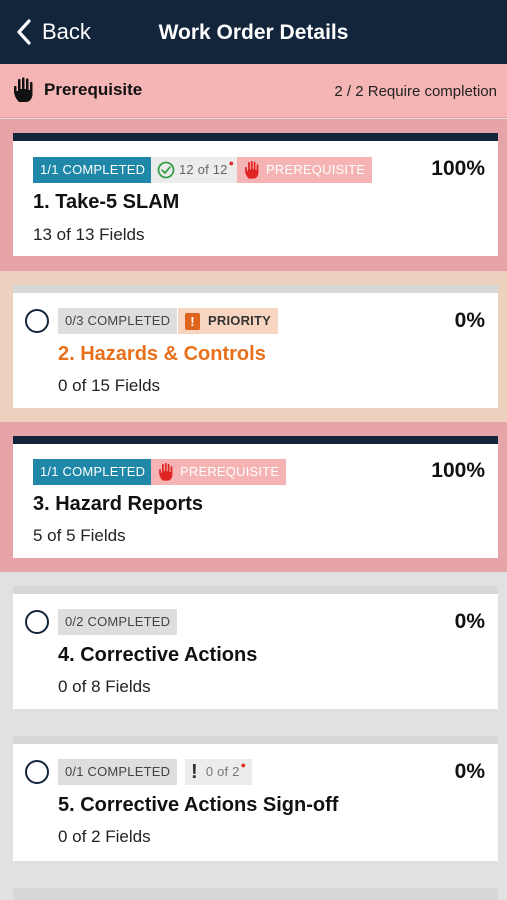  I want to click on priority-icon, so click(192, 322).